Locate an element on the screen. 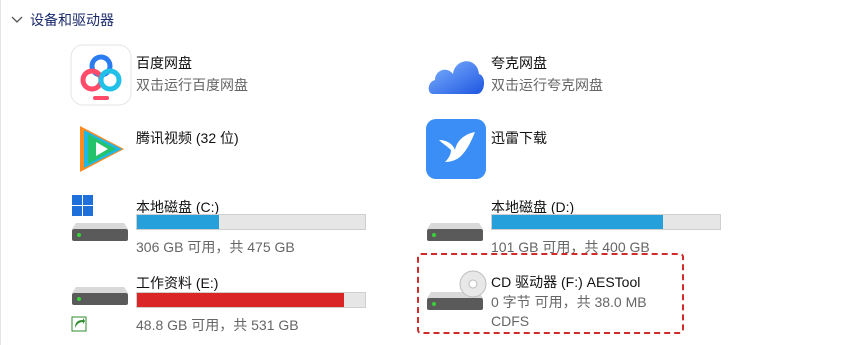 The height and width of the screenshot is (345, 850). quark-netdisk-icon is located at coordinates (456, 77).